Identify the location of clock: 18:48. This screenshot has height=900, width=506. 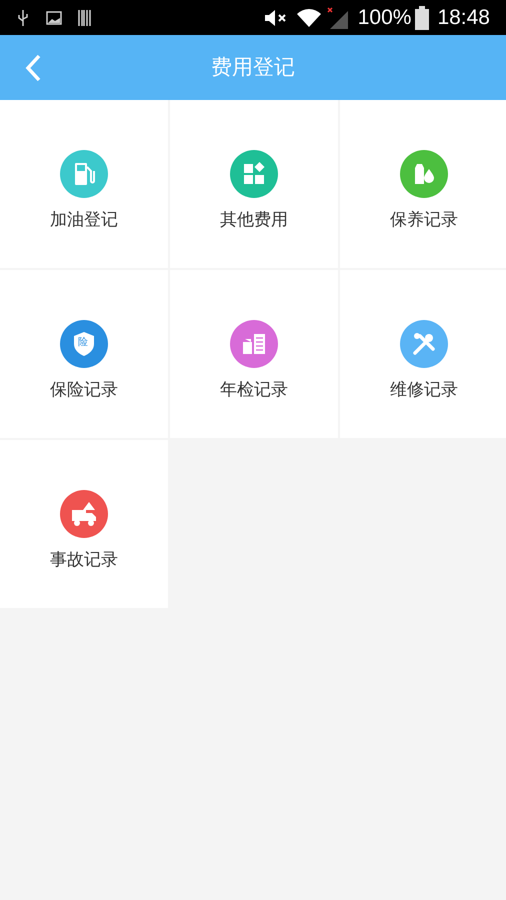
(463, 17).